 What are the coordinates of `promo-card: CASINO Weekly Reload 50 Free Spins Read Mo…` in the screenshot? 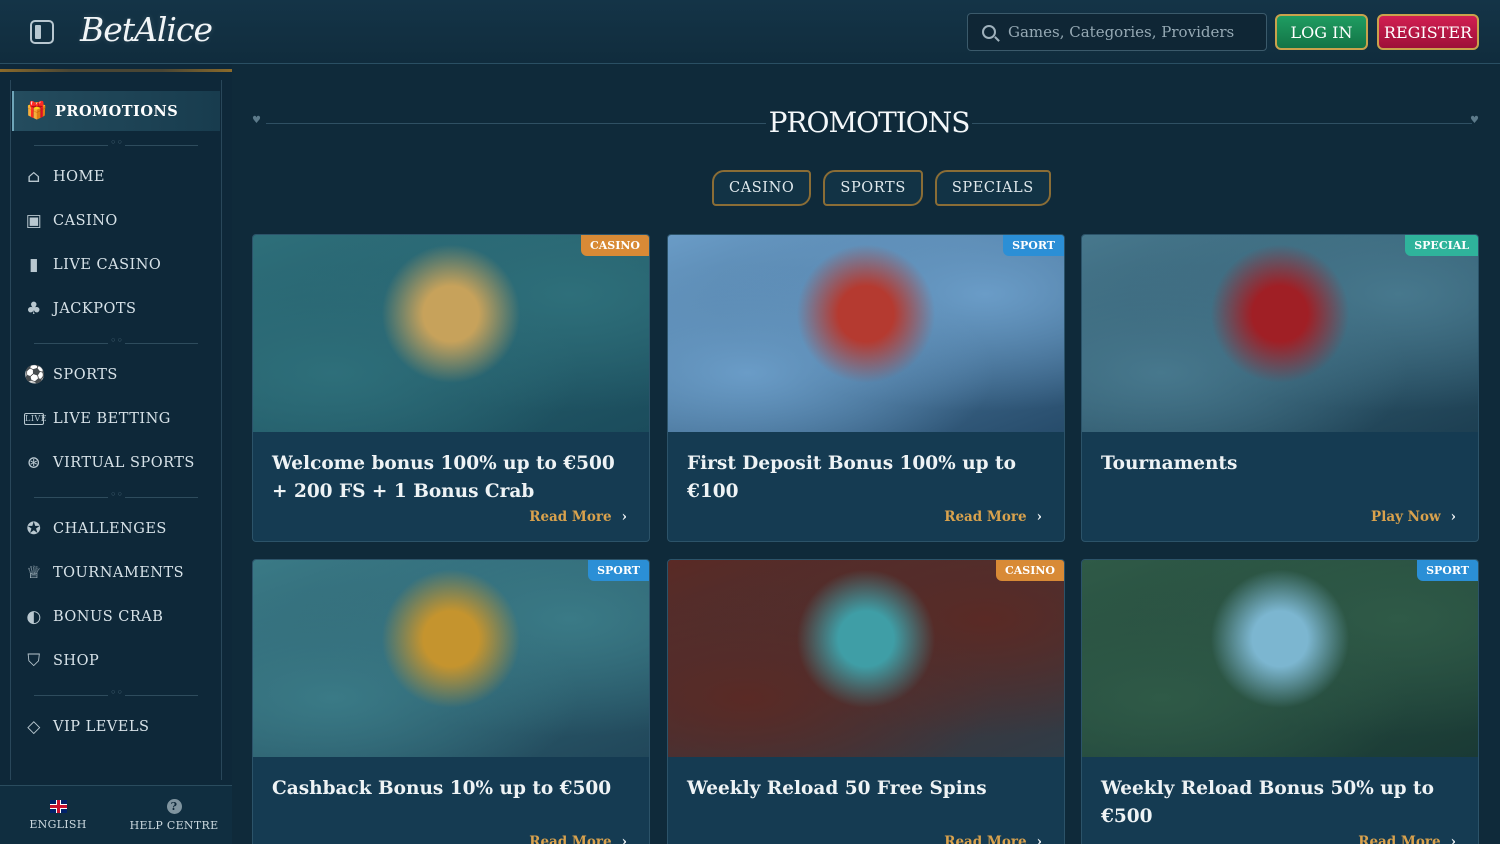 It's located at (866, 701).